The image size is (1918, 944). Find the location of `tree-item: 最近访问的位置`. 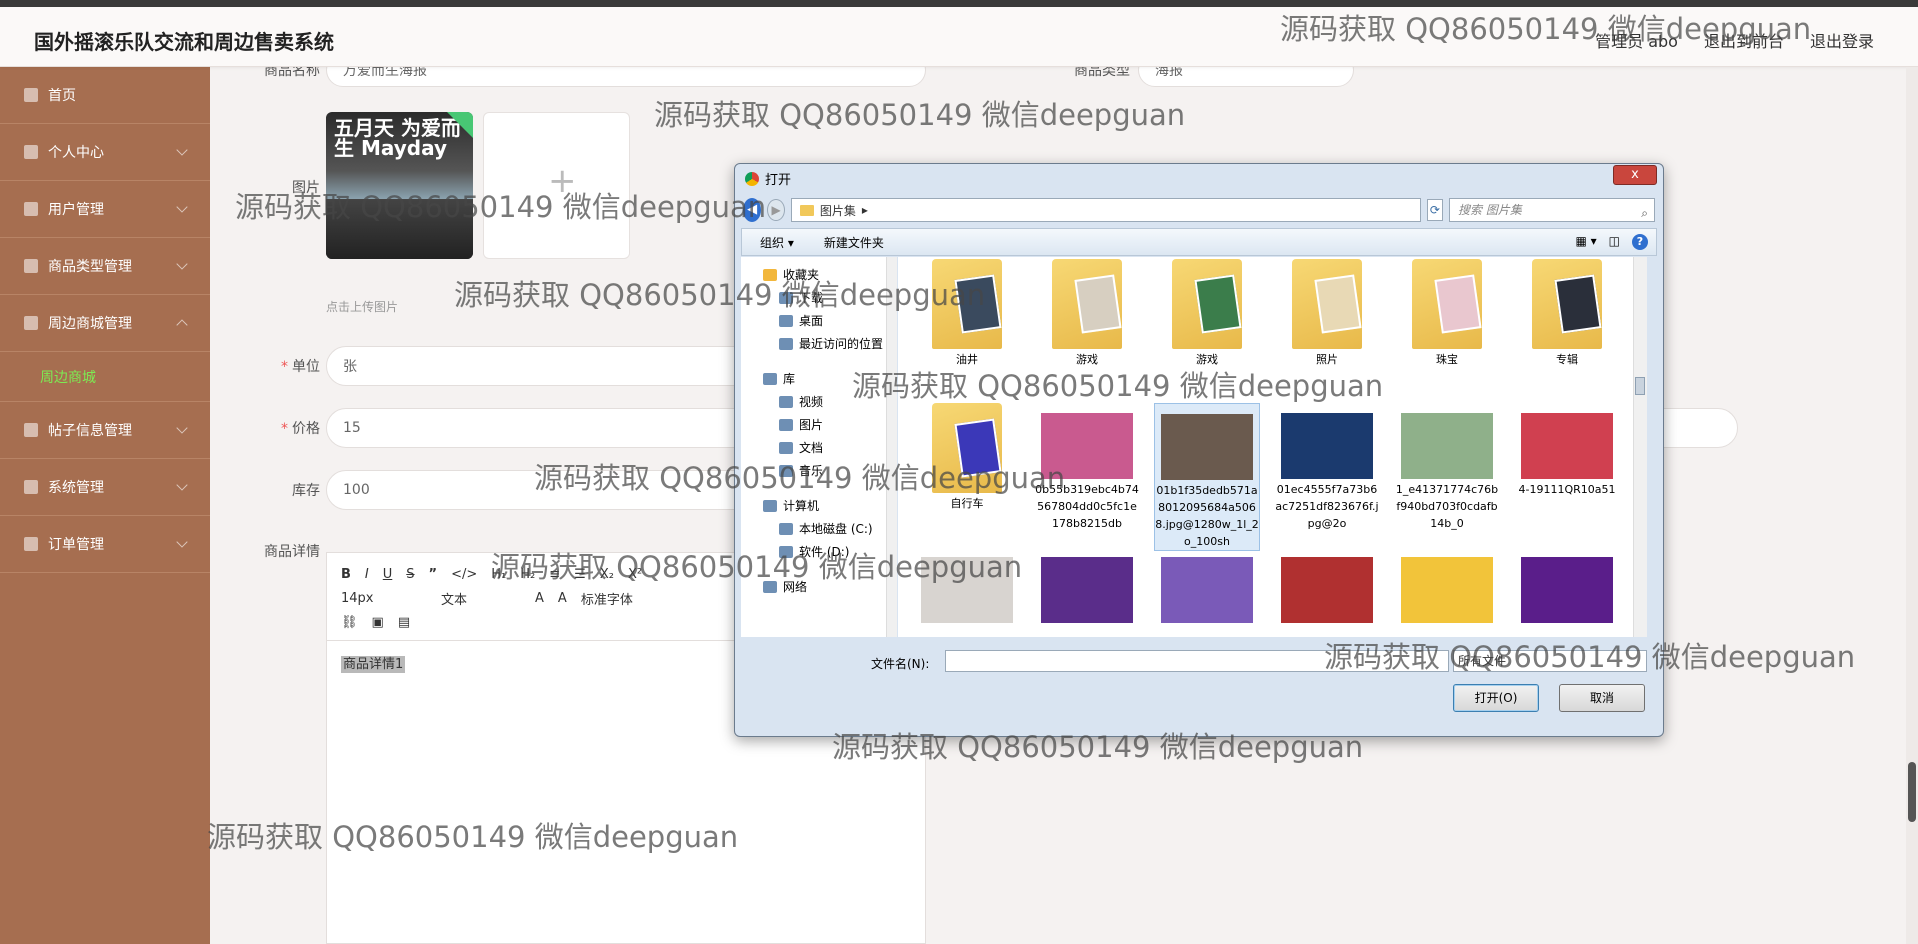

tree-item: 最近访问的位置 is located at coordinates (818, 343).